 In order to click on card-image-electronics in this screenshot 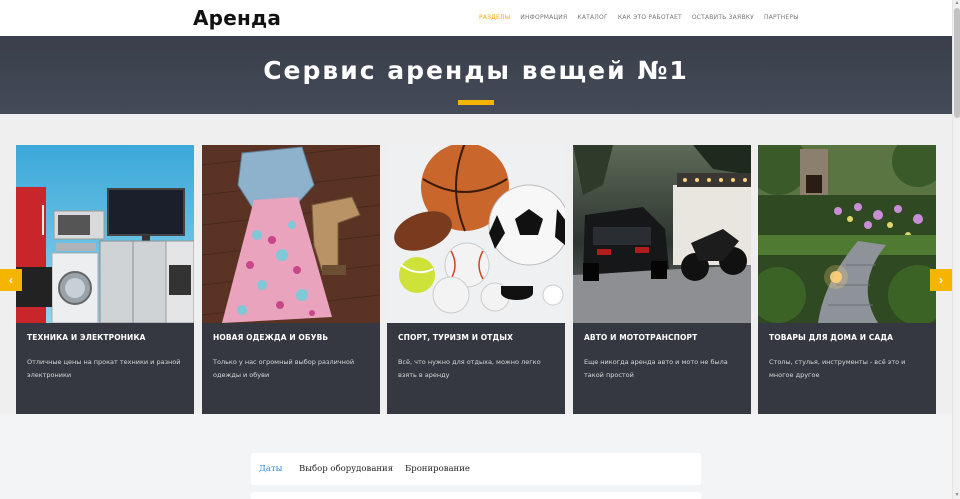, I will do `click(105, 234)`.